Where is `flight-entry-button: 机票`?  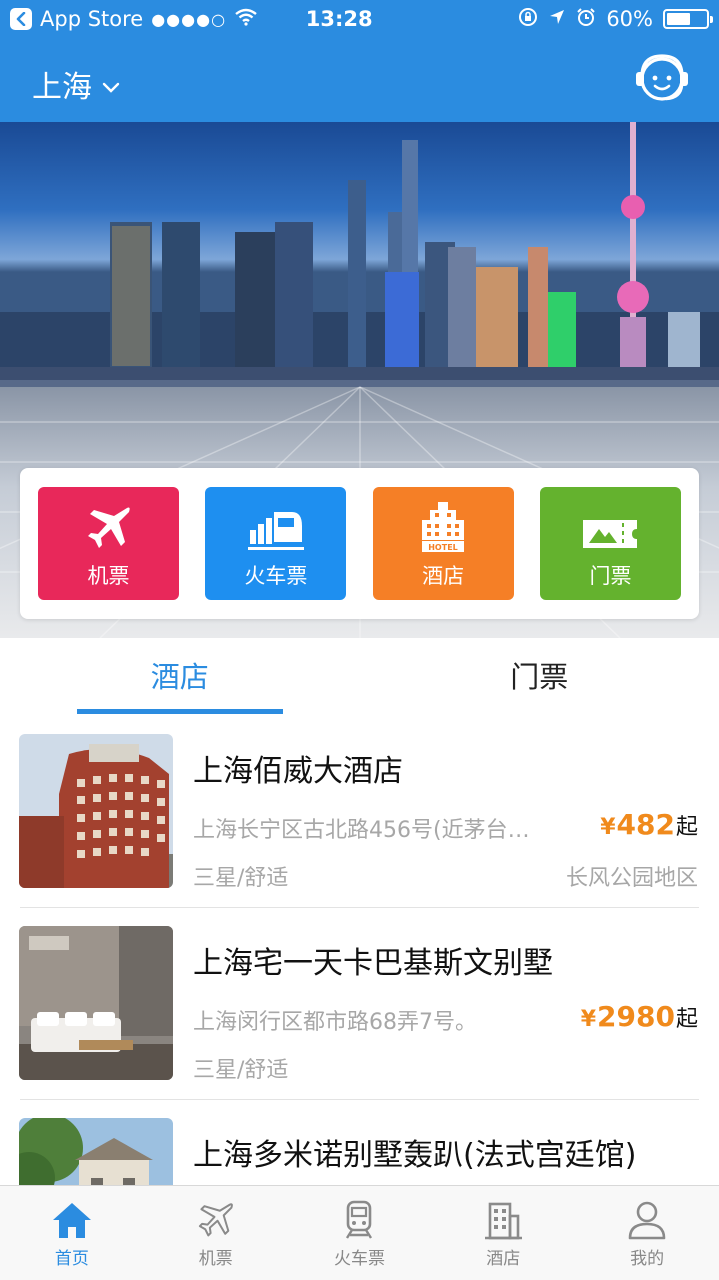 flight-entry-button: 机票 is located at coordinates (108, 543).